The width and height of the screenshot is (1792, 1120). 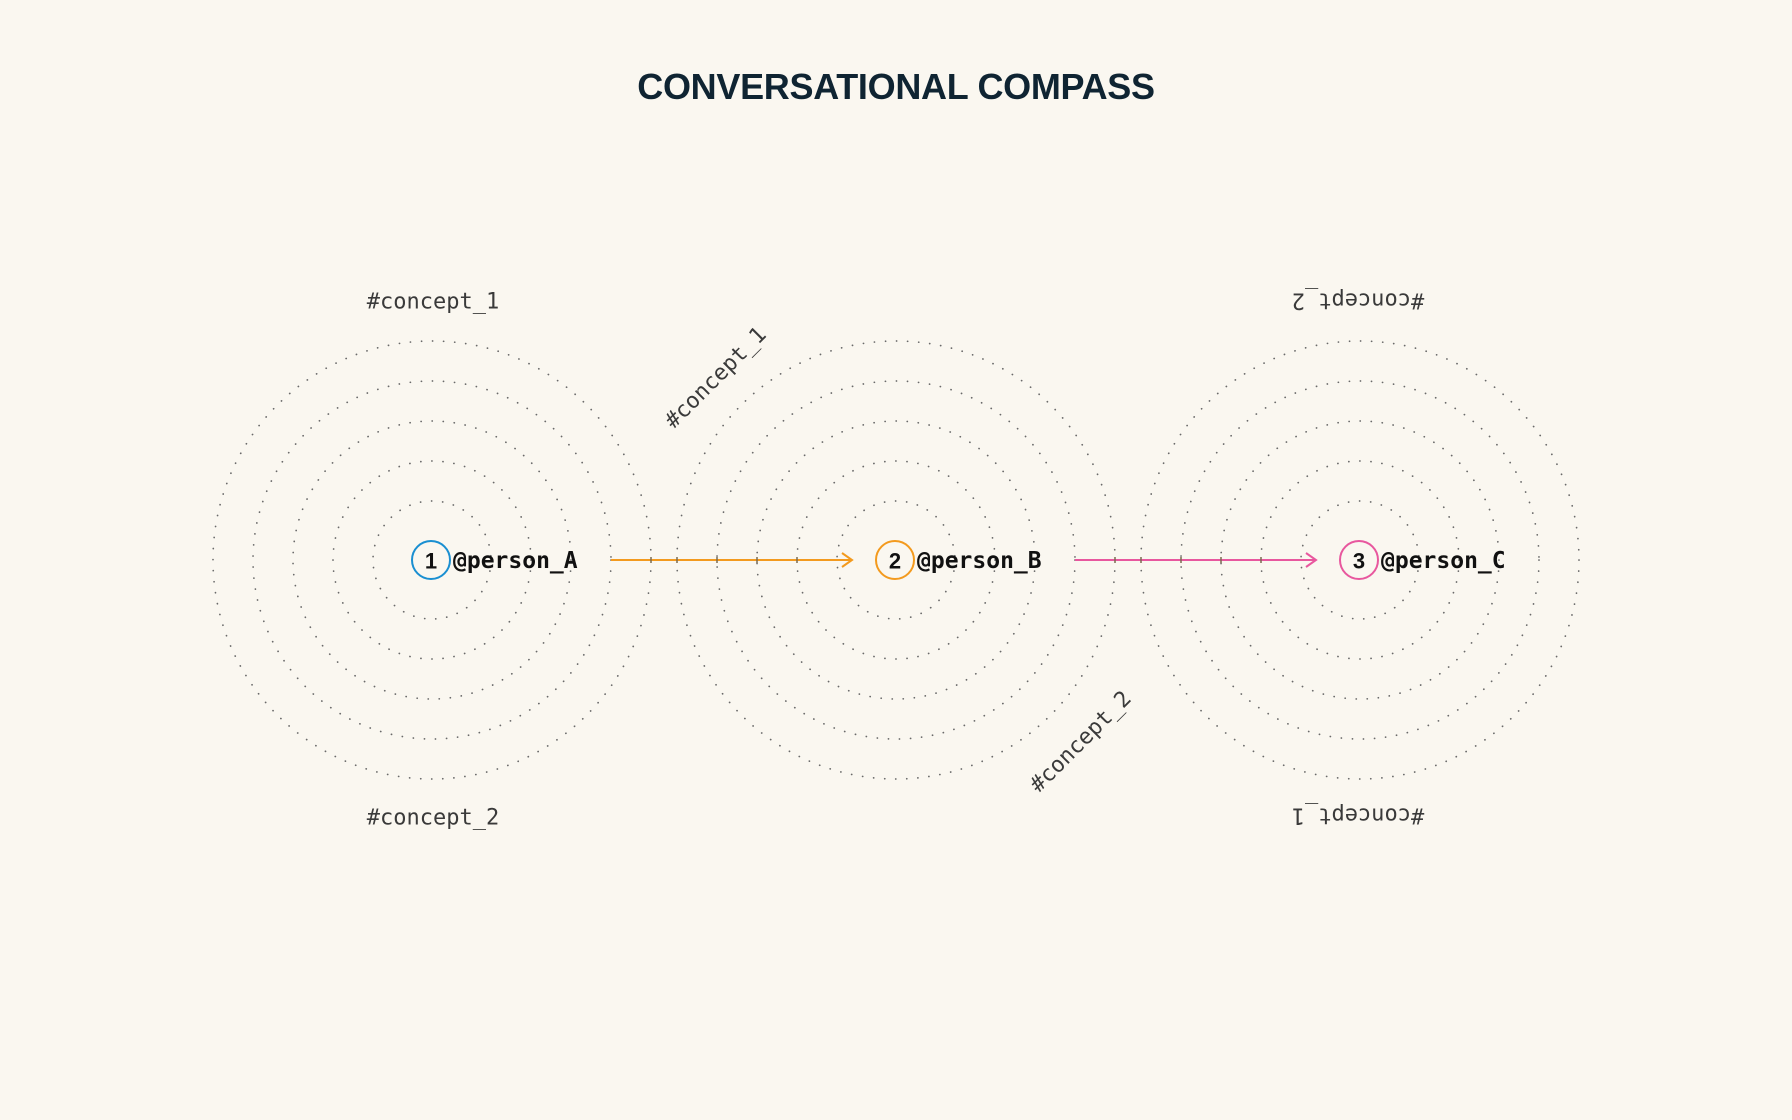 I want to click on arrow-b-to-c, so click(x=1196, y=560).